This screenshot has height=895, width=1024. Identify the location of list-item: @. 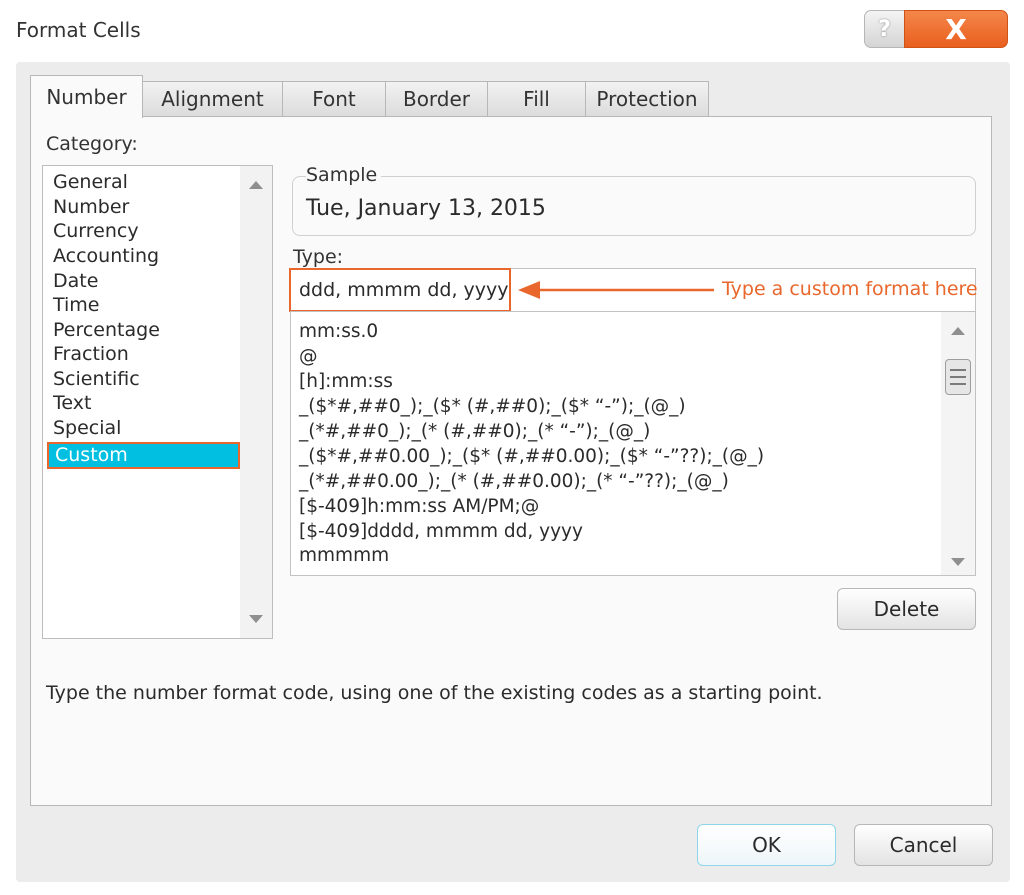
(308, 356).